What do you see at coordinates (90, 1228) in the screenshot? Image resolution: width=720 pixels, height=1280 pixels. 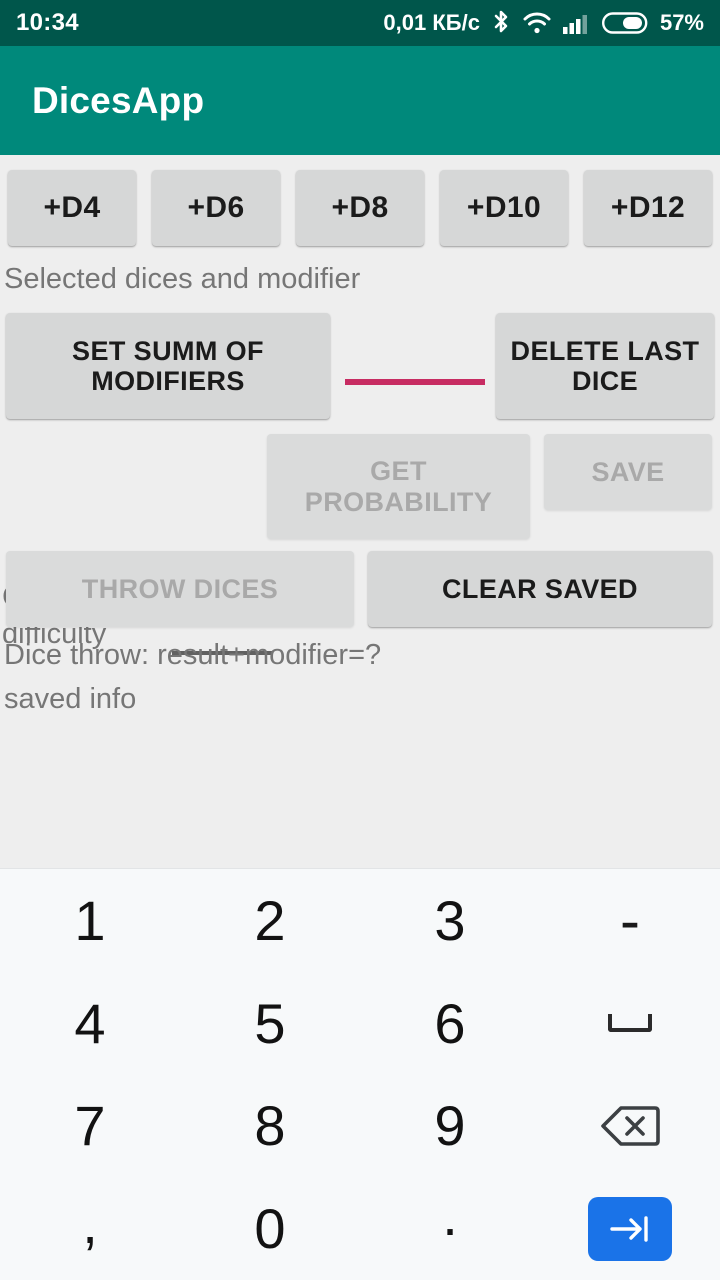 I see `key-comma: ,` at bounding box center [90, 1228].